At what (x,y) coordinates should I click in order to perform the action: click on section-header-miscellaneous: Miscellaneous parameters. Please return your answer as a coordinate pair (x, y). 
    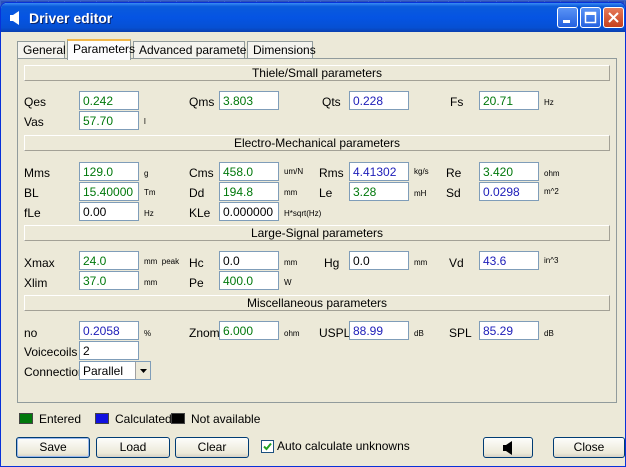
    Looking at the image, I should click on (317, 303).